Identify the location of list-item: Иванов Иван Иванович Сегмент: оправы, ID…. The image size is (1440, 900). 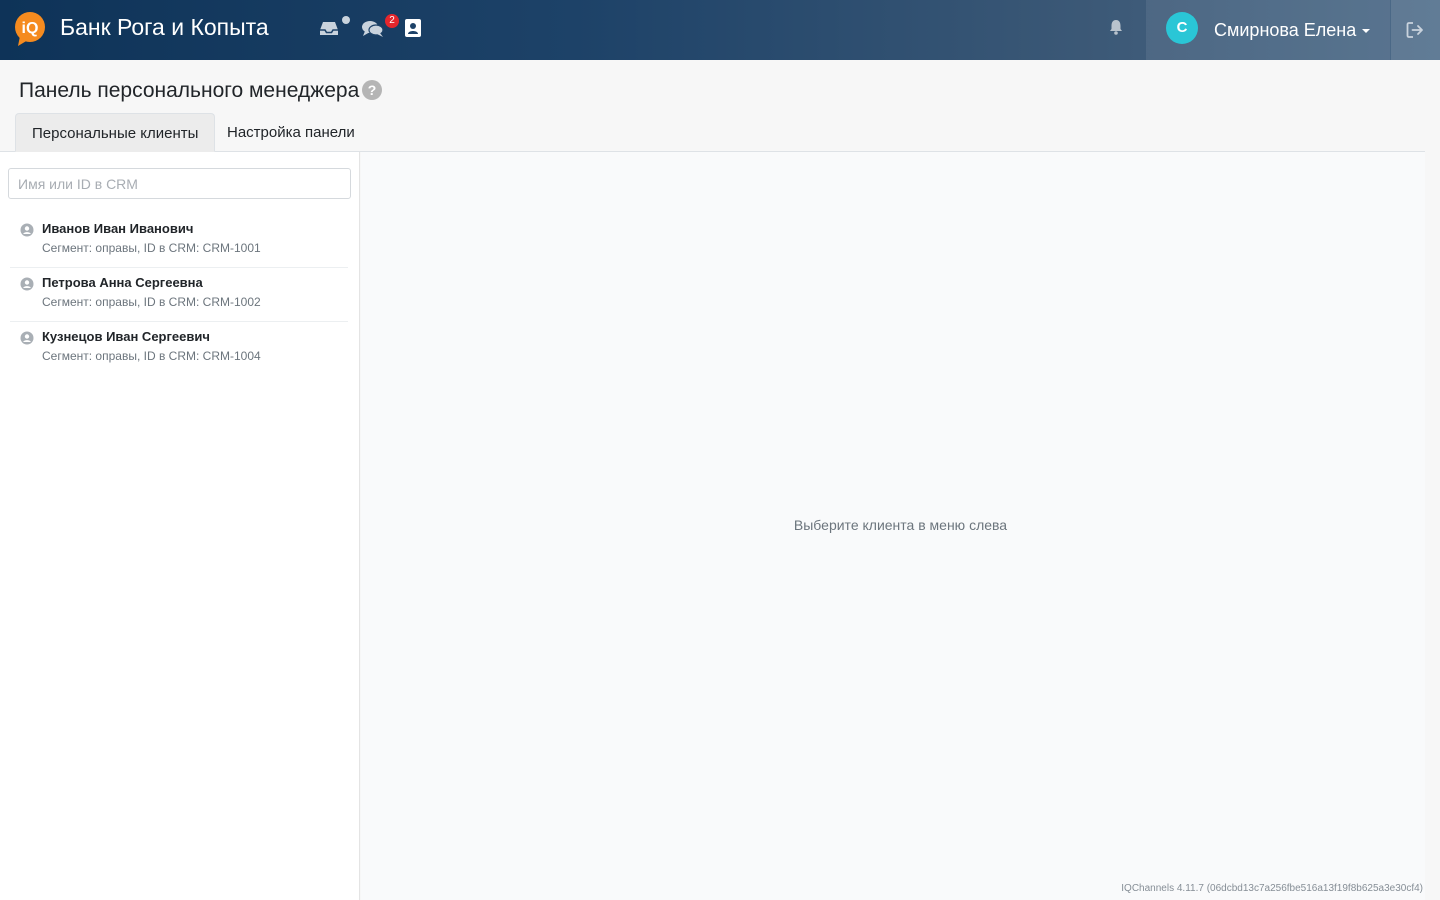
(179, 241).